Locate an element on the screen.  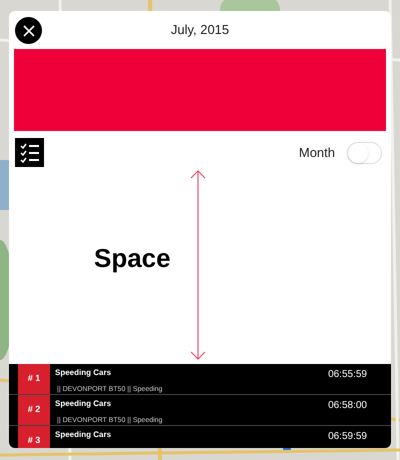
rank-badge: # 1 is located at coordinates (34, 379).